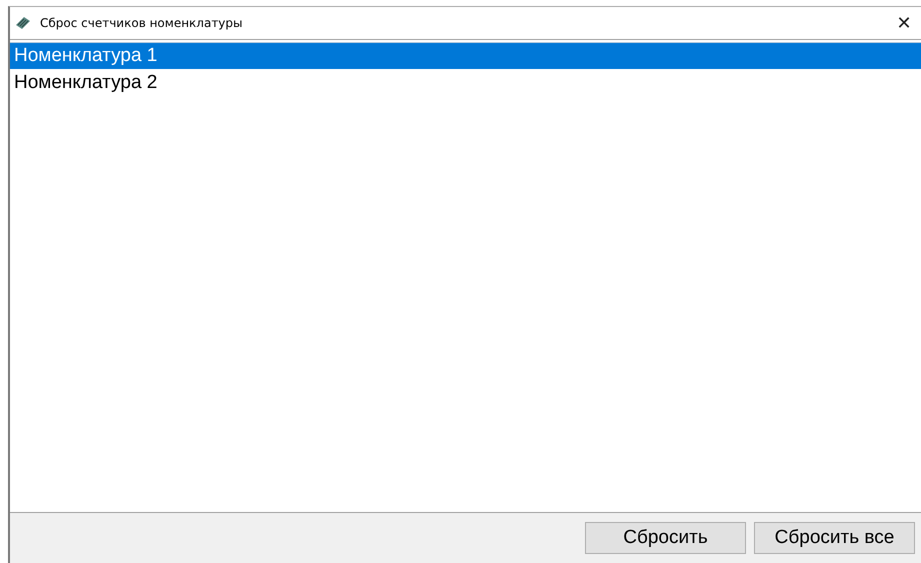 The width and height of the screenshot is (921, 563). I want to click on window-title: Сброс счетчиков номенклатуры, so click(142, 23).